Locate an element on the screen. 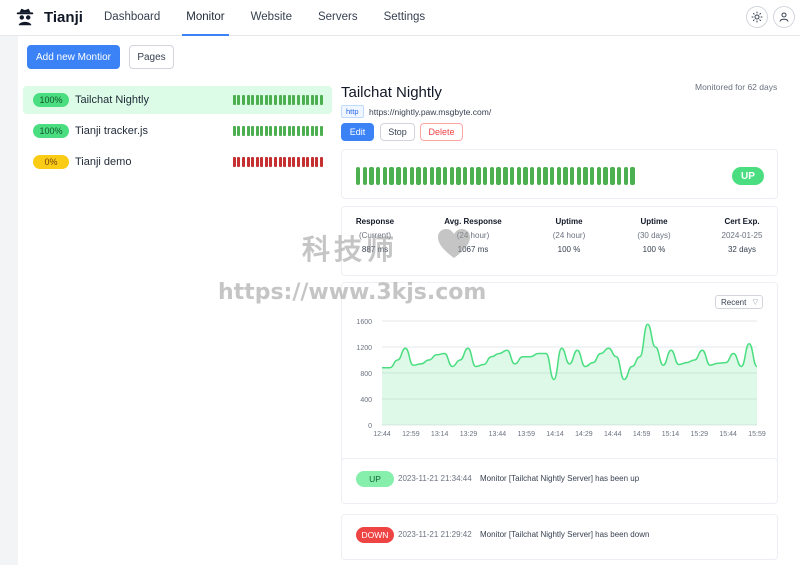 This screenshot has height=565, width=800. x-tick-label: 15:59 is located at coordinates (757, 434).